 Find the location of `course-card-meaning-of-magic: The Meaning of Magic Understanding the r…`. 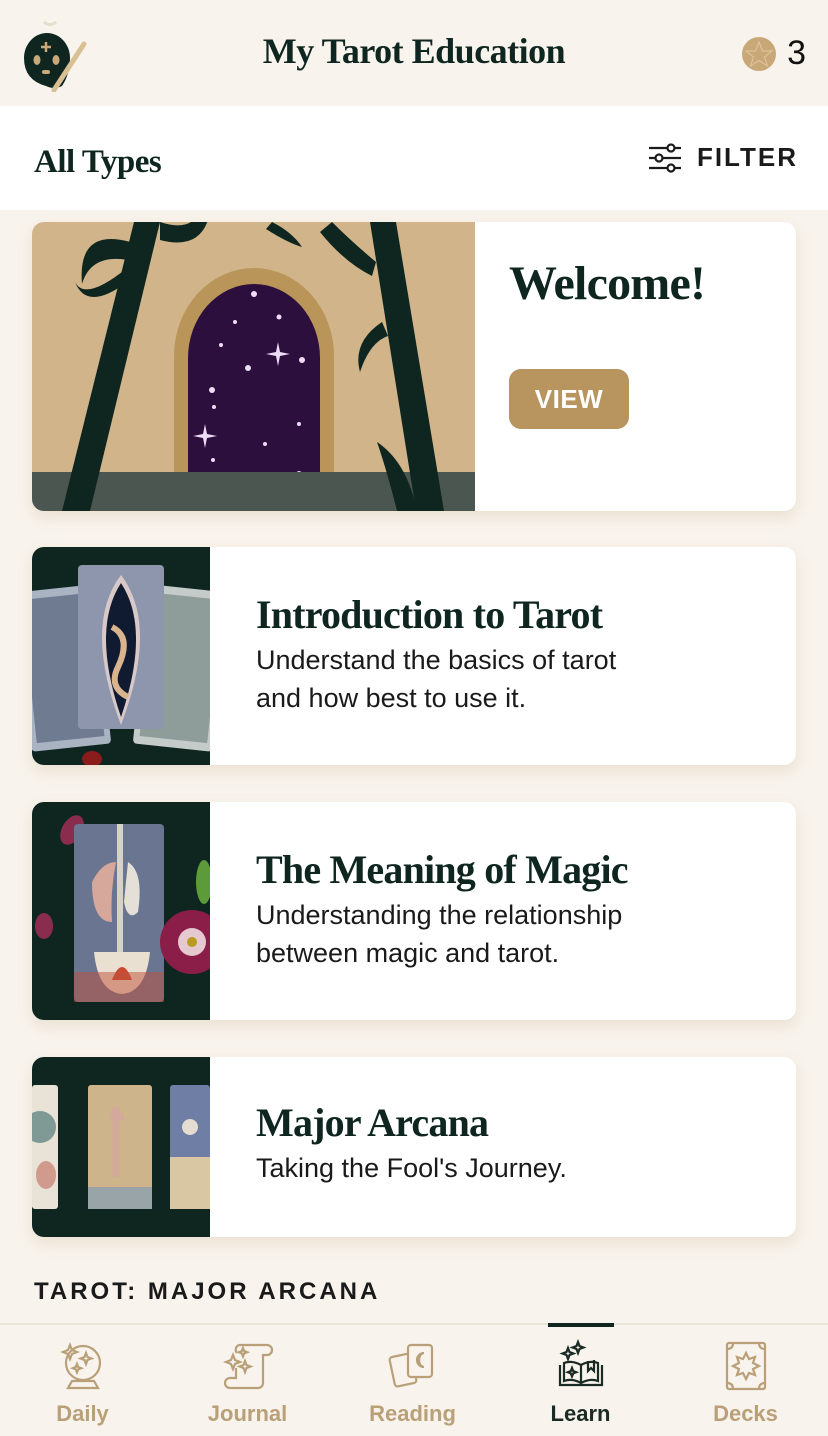

course-card-meaning-of-magic: The Meaning of Magic Understanding the r… is located at coordinates (414, 911).